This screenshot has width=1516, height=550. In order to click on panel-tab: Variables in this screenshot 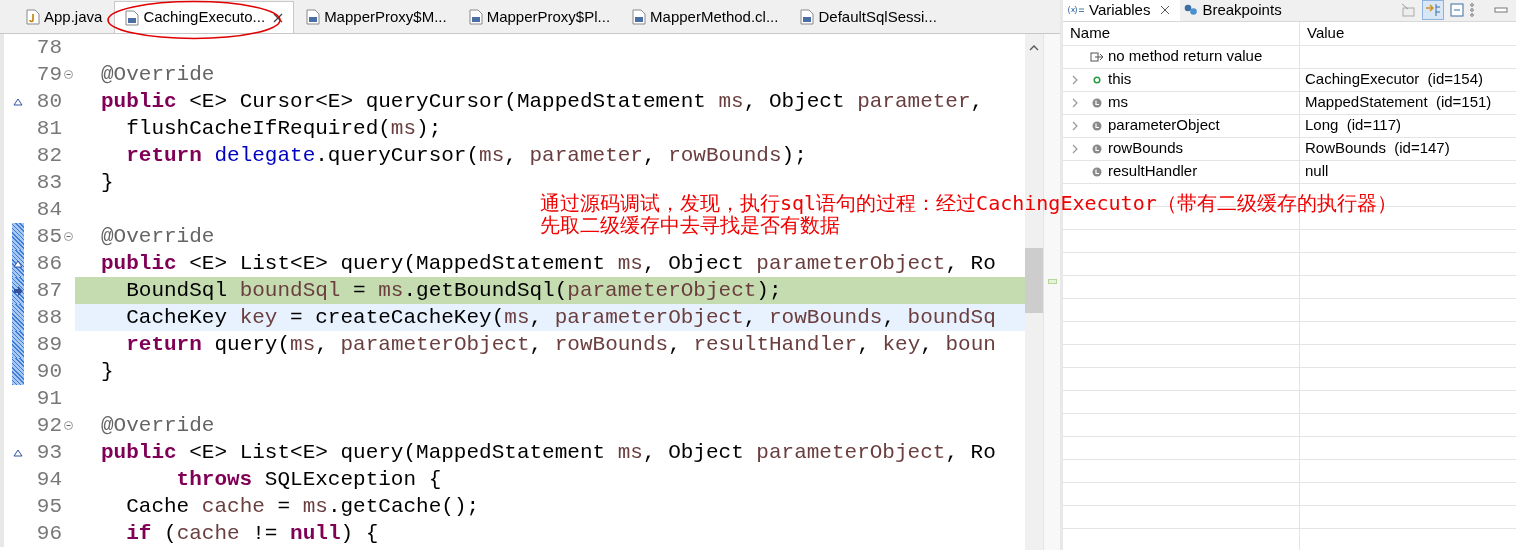, I will do `click(1122, 10)`.